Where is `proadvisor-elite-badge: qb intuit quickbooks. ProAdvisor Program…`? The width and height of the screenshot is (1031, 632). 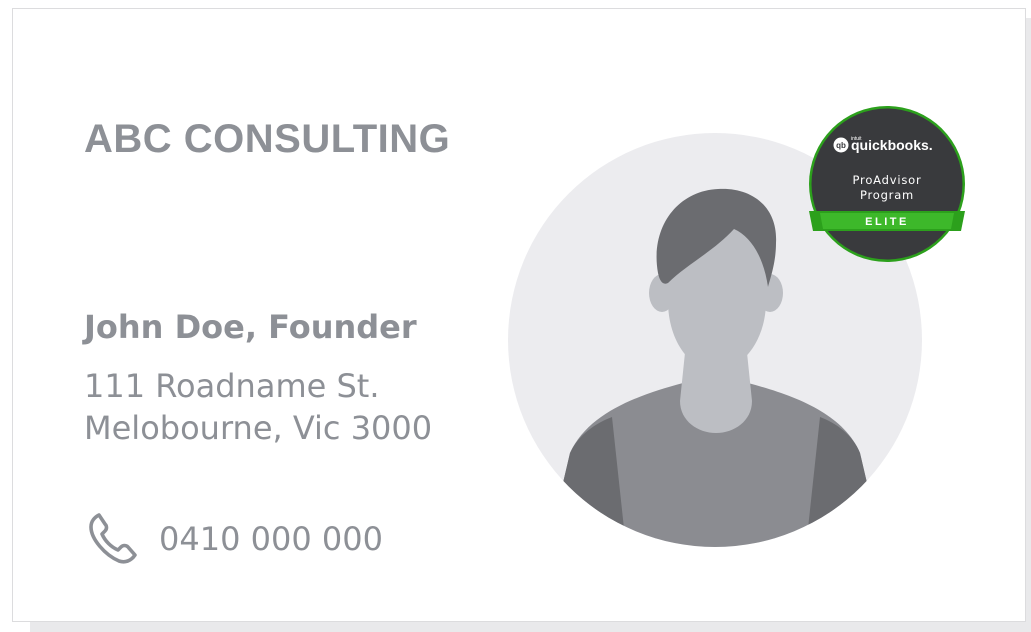
proadvisor-elite-badge: qb intuit quickbooks. ProAdvisor Program… is located at coordinates (887, 184).